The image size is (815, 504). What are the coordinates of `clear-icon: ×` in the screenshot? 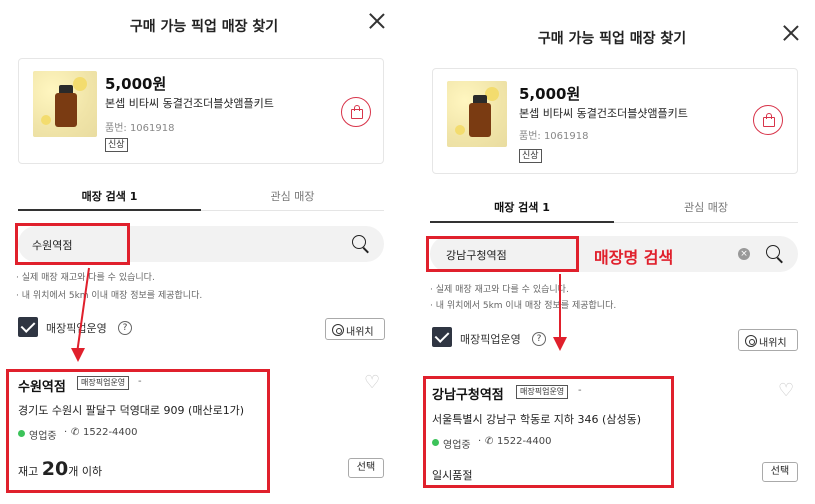 It's located at (744, 254).